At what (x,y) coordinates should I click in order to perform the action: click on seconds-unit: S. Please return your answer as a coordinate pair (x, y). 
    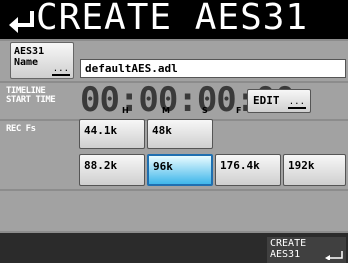
    Looking at the image, I should click on (205, 110).